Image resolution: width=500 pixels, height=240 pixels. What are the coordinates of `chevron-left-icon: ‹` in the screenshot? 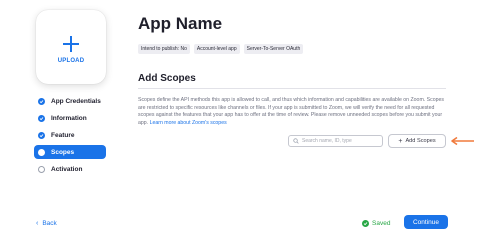 It's located at (37, 223).